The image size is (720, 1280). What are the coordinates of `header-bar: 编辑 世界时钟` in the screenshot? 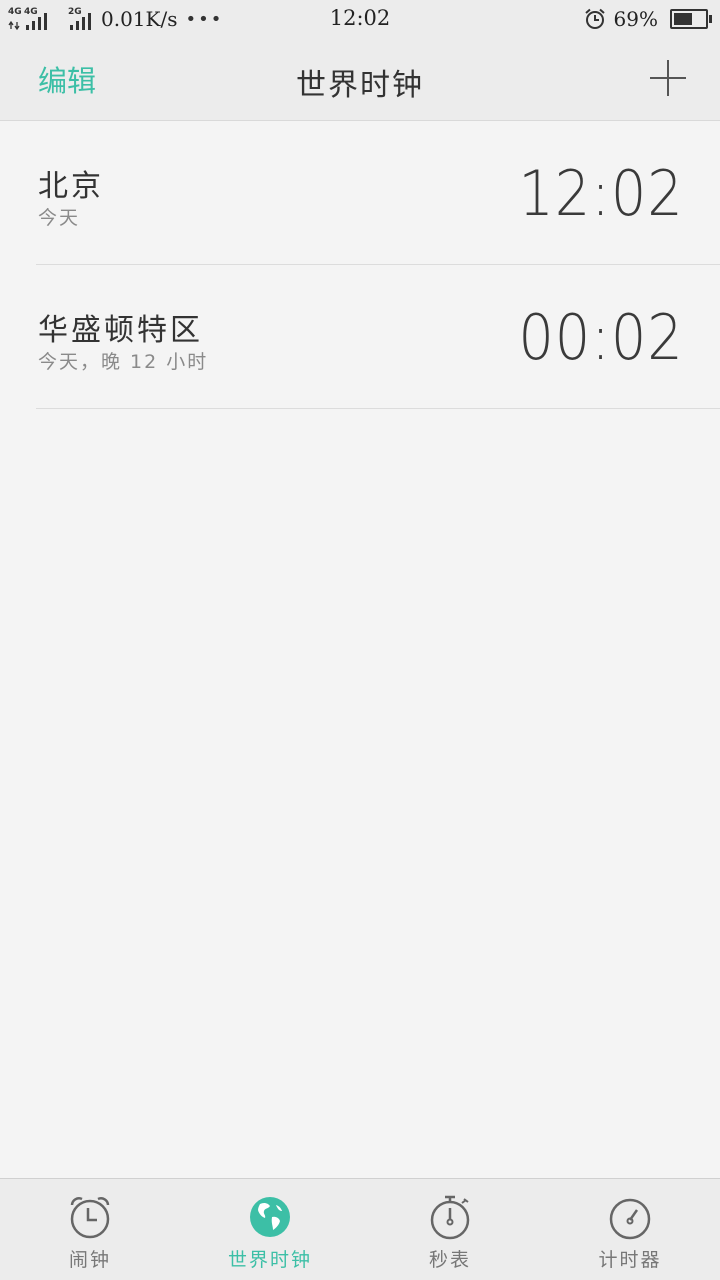 It's located at (360, 79).